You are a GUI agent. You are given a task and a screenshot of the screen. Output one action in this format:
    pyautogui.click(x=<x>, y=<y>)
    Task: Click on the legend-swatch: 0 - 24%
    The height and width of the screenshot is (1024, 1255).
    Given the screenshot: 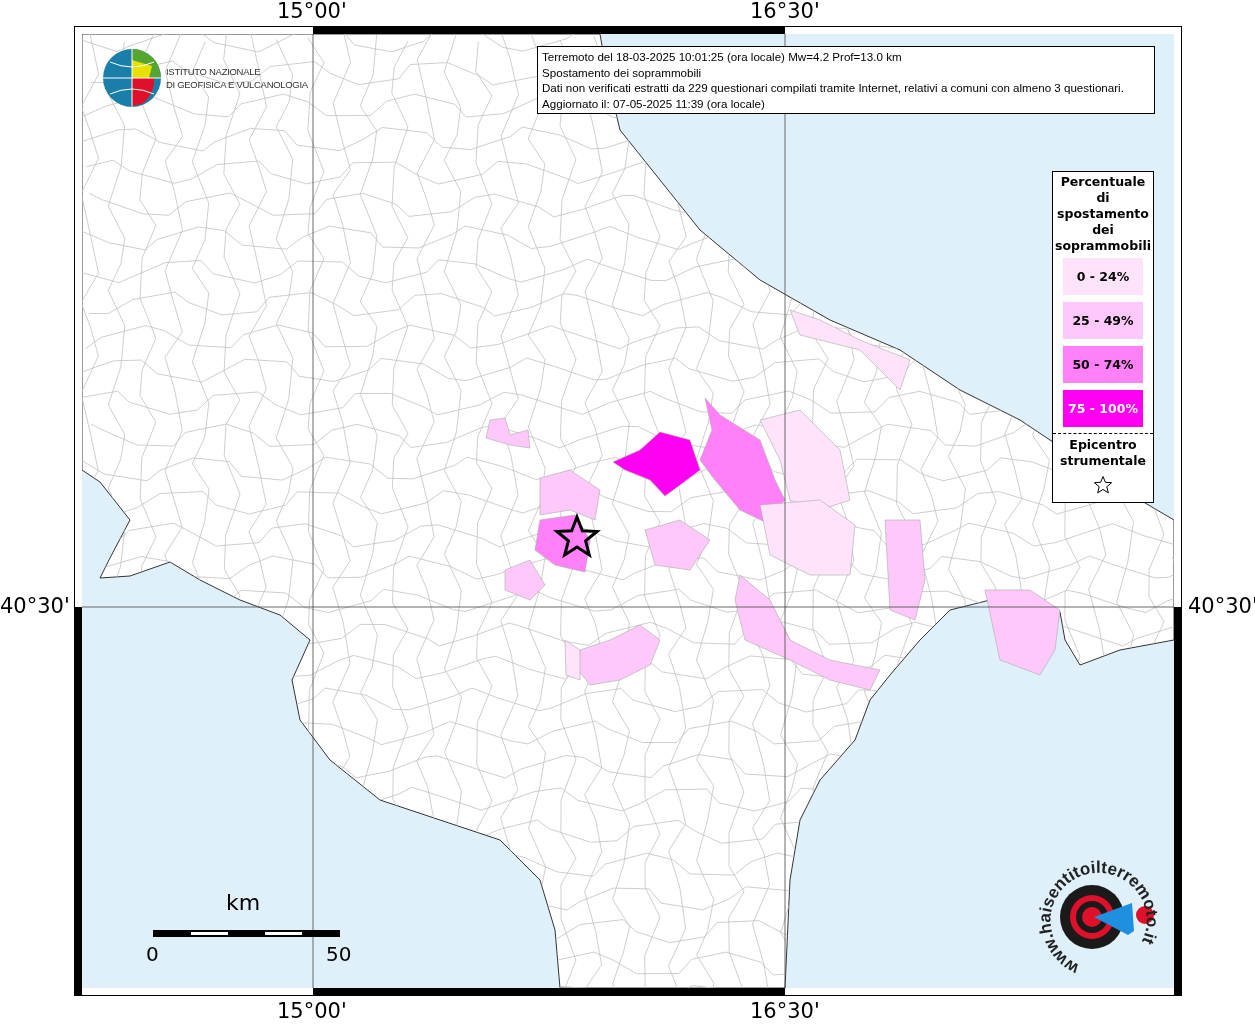 What is the action you would take?
    pyautogui.click(x=1103, y=276)
    